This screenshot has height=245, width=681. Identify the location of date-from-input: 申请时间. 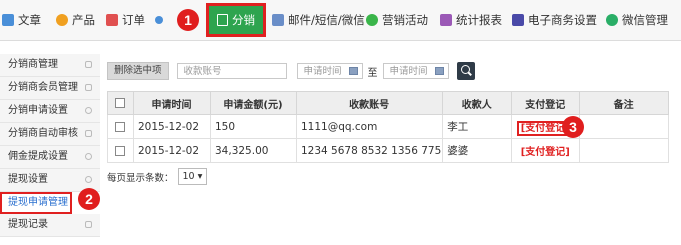
(329, 71).